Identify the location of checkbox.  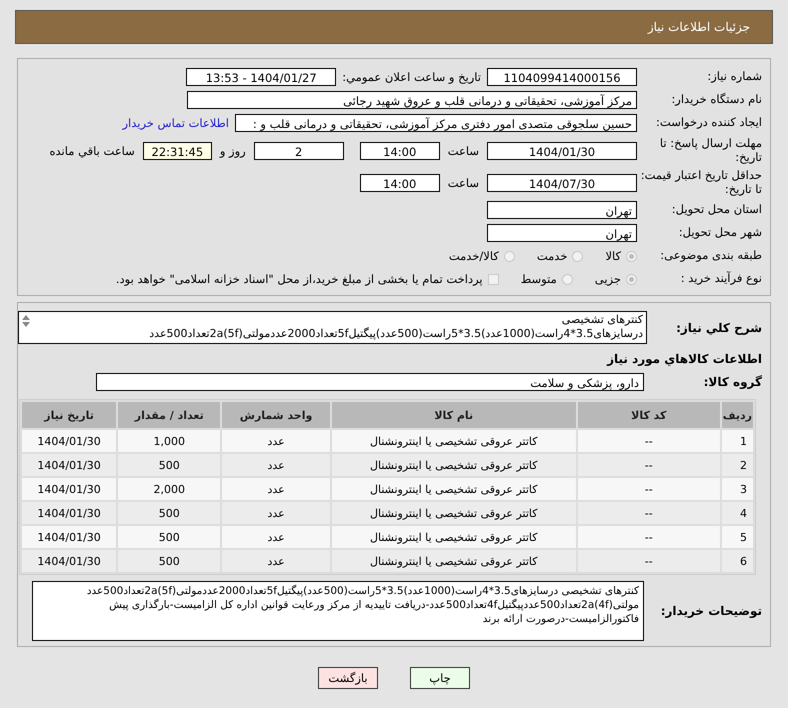
(493, 279).